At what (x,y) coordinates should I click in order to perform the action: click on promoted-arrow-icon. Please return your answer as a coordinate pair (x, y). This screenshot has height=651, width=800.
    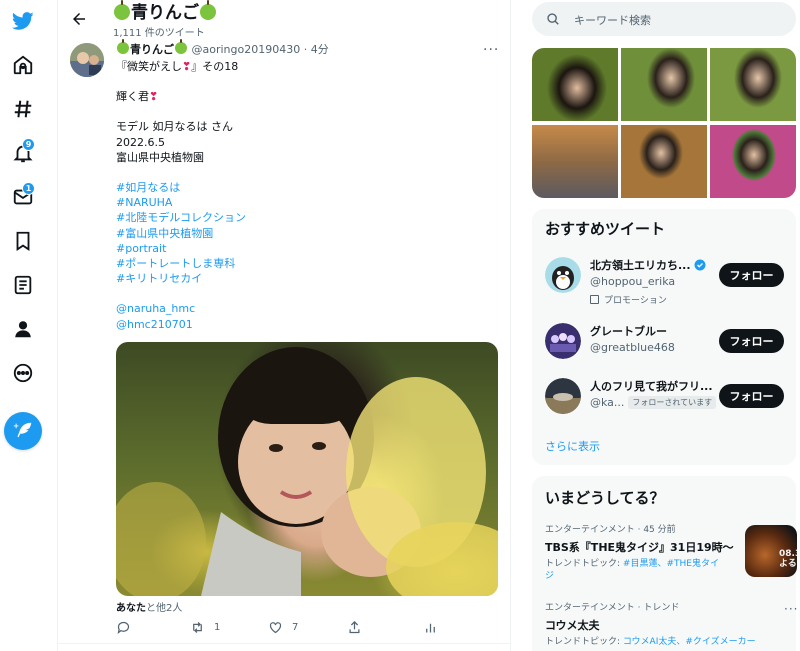
    Looking at the image, I should click on (594, 299).